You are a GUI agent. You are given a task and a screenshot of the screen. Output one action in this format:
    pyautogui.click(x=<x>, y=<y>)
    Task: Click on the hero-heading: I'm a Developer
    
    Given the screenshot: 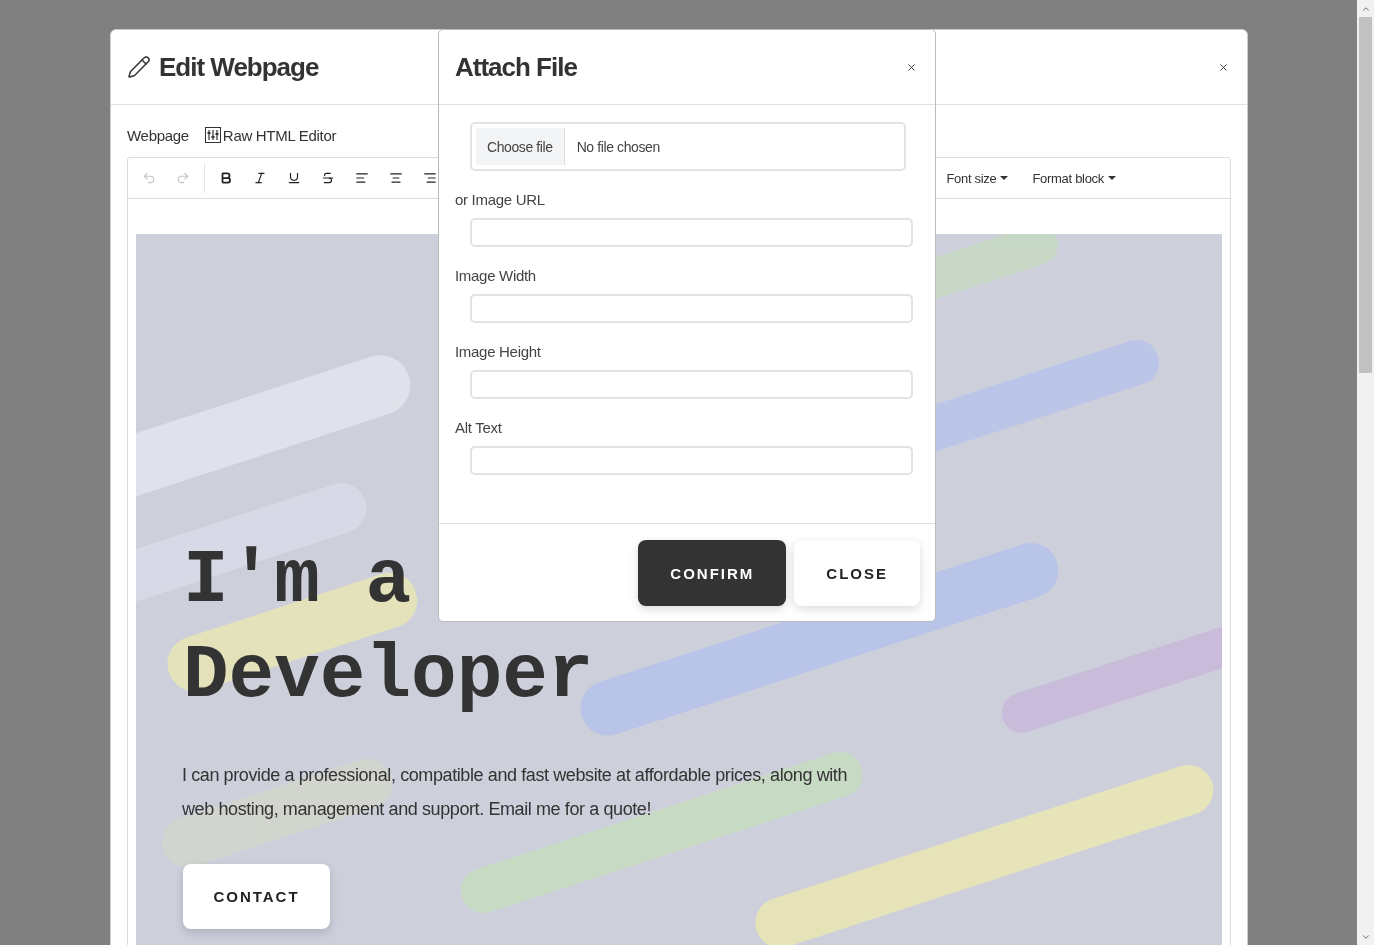 What is the action you would take?
    pyautogui.click(x=388, y=629)
    